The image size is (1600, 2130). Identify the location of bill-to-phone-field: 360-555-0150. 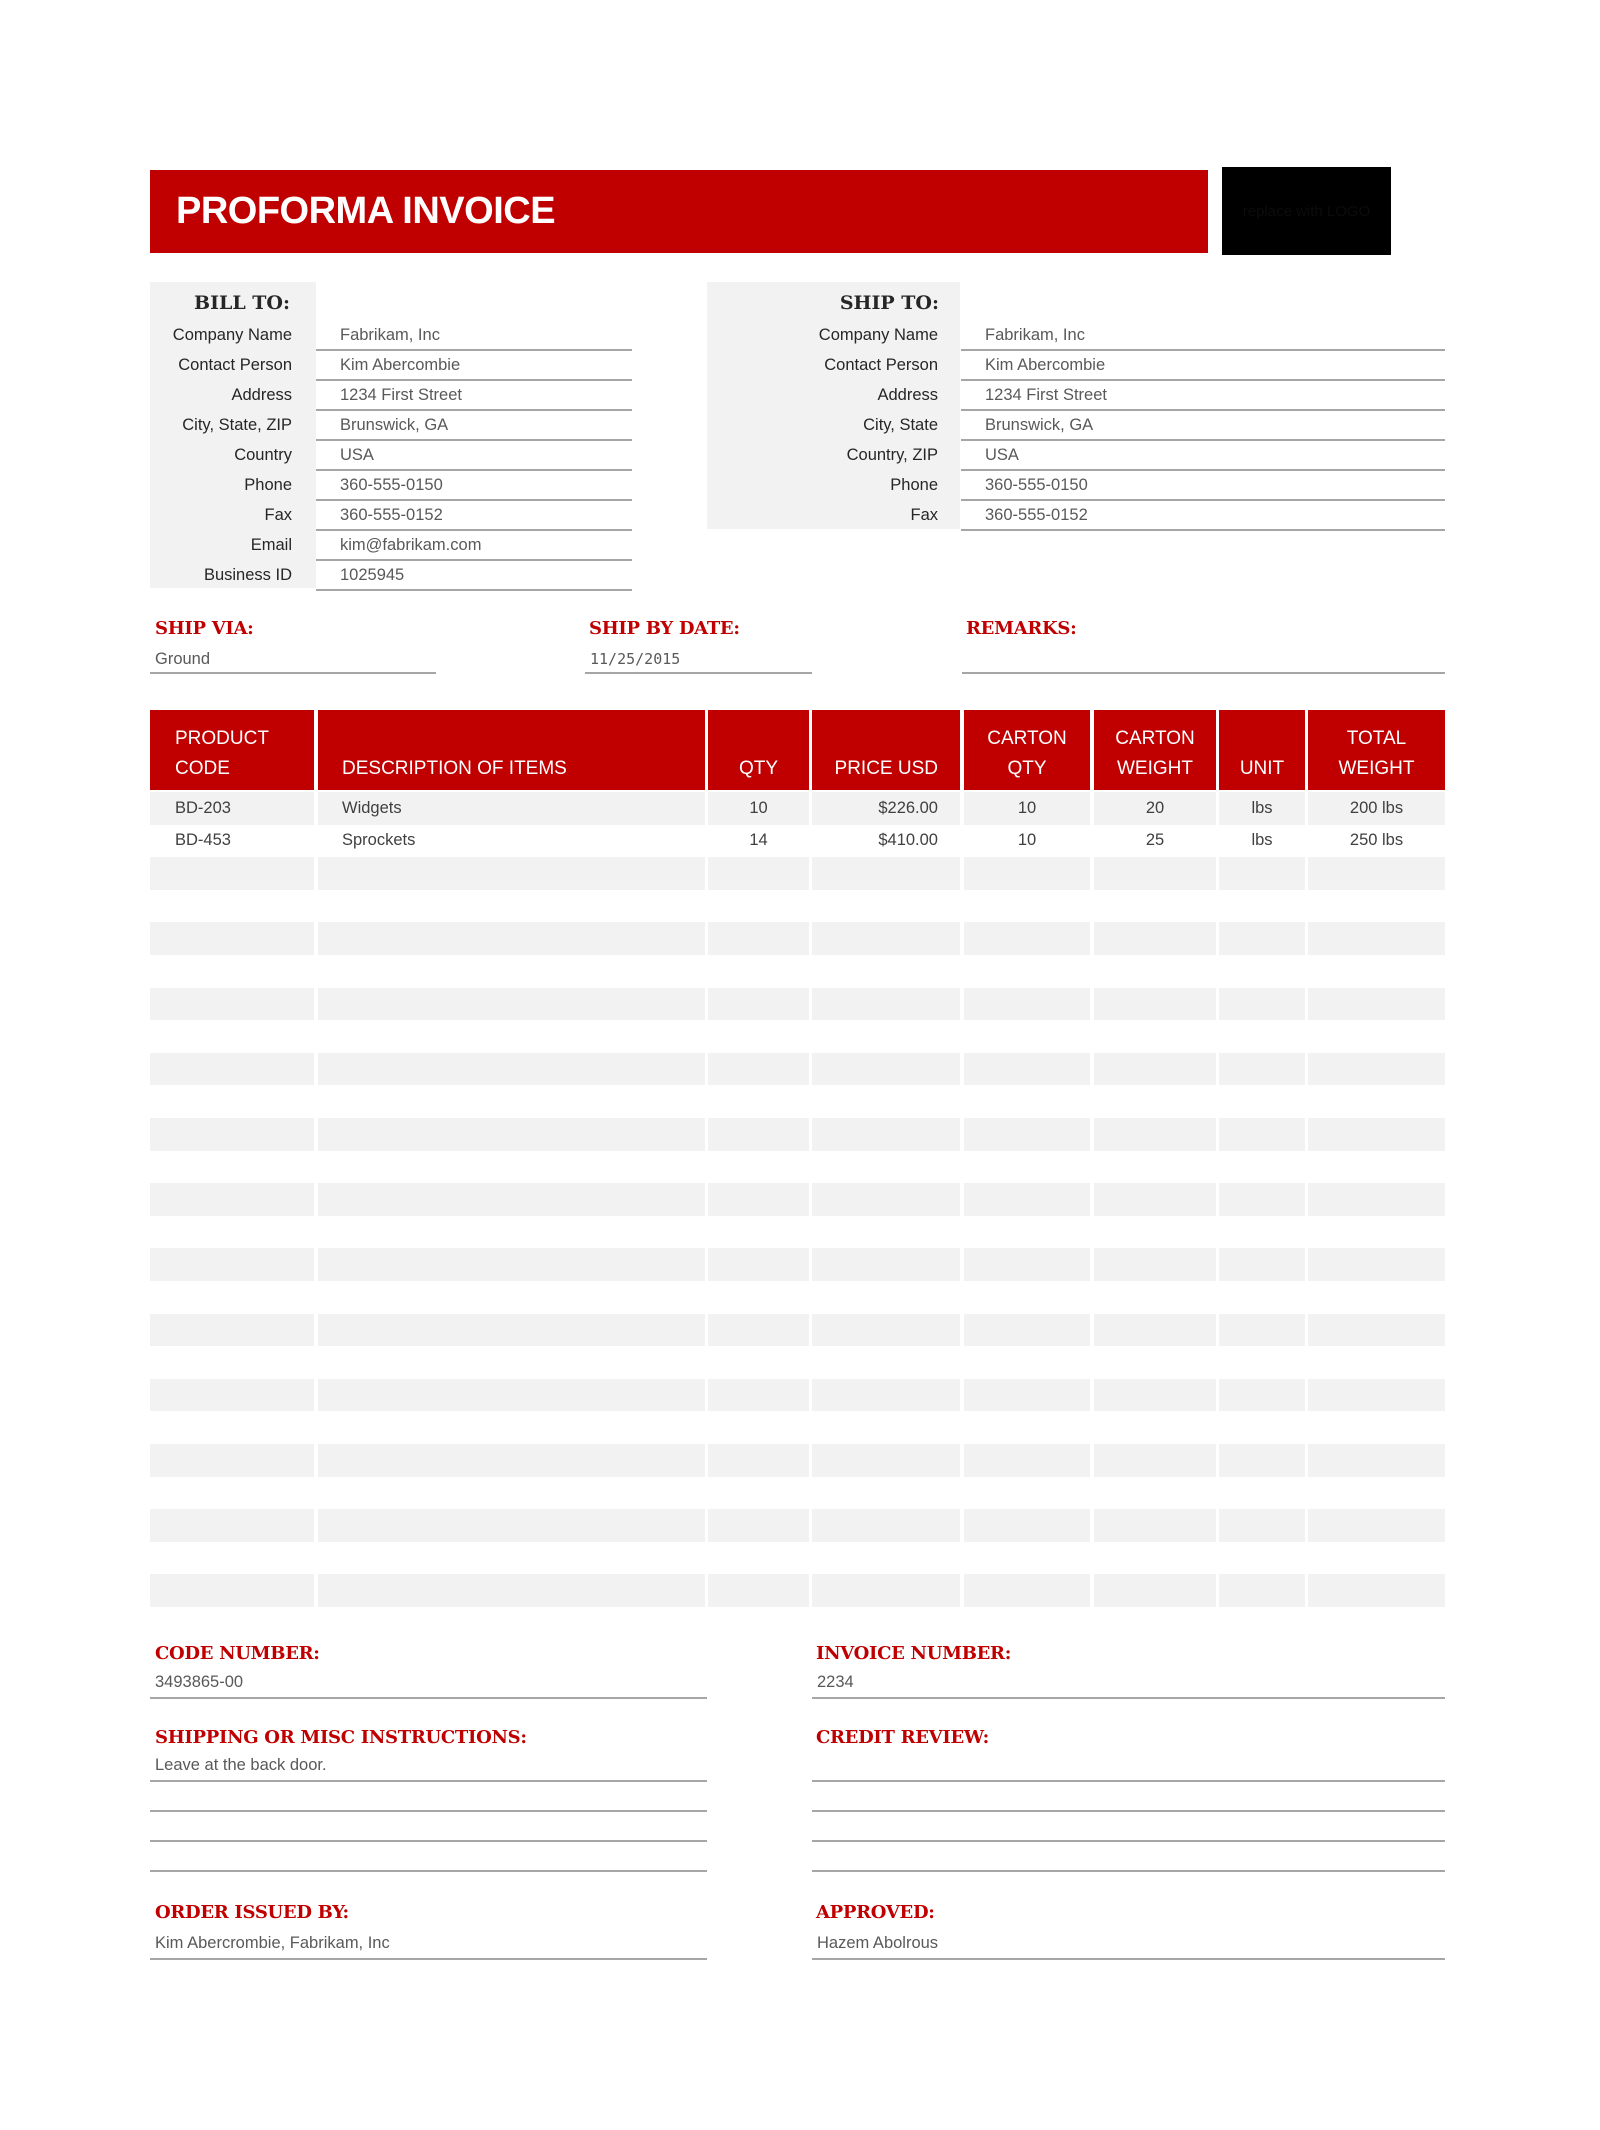
(474, 486).